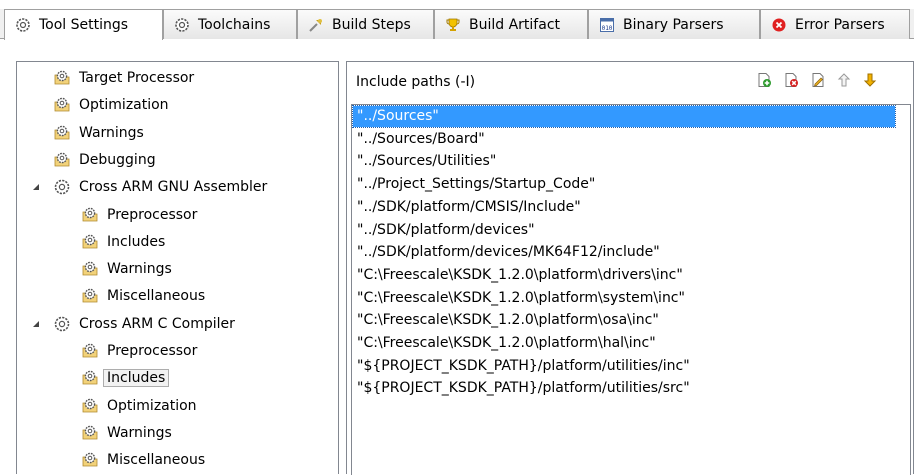  What do you see at coordinates (316, 25) in the screenshot?
I see `build-steps-icon` at bounding box center [316, 25].